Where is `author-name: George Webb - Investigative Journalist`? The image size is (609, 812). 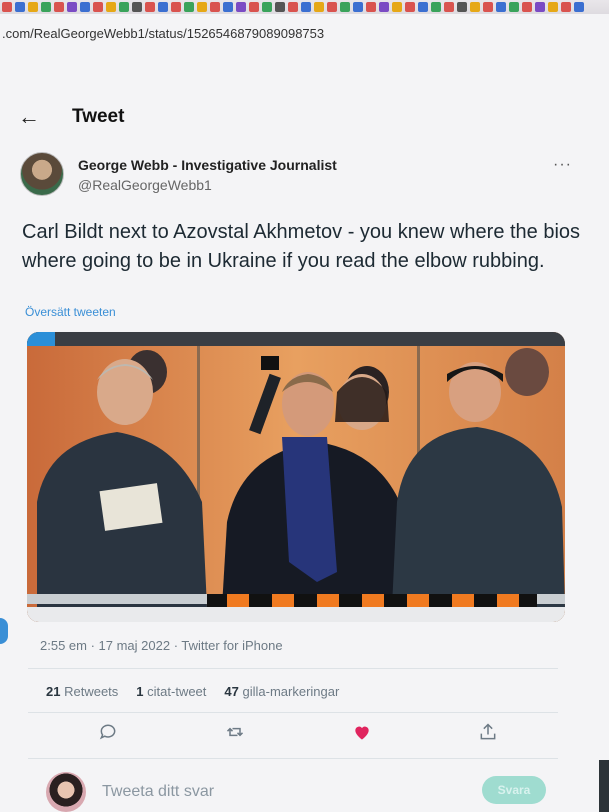 author-name: George Webb - Investigative Journalist is located at coordinates (207, 165).